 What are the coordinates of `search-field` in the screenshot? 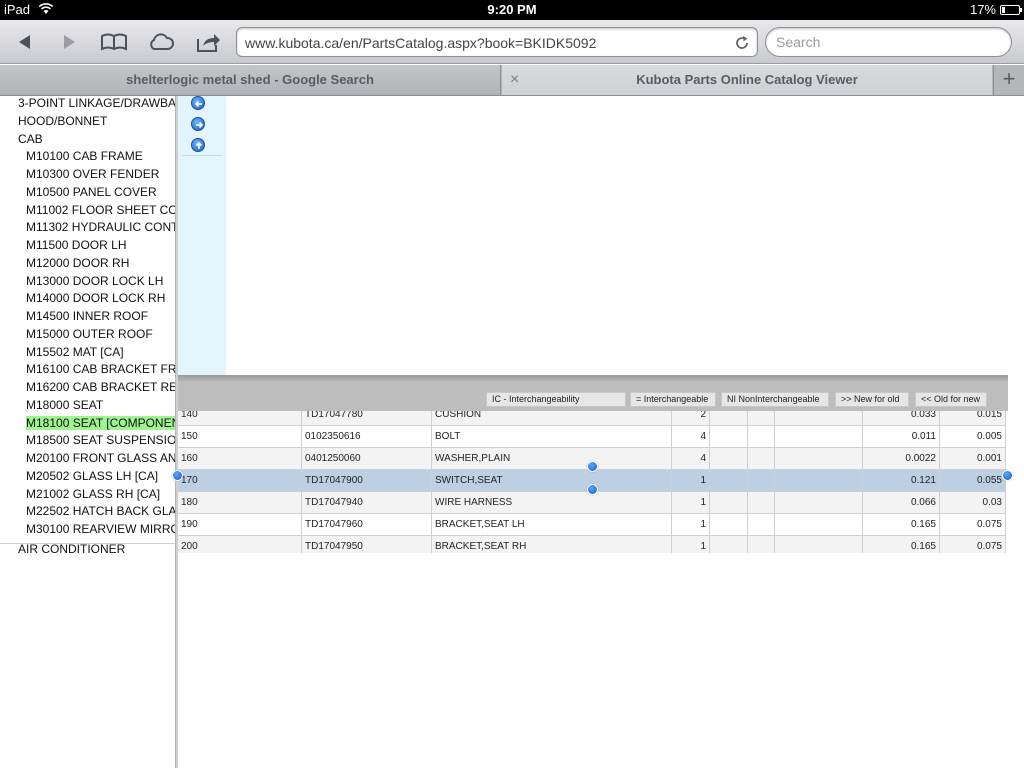 It's located at (888, 42).